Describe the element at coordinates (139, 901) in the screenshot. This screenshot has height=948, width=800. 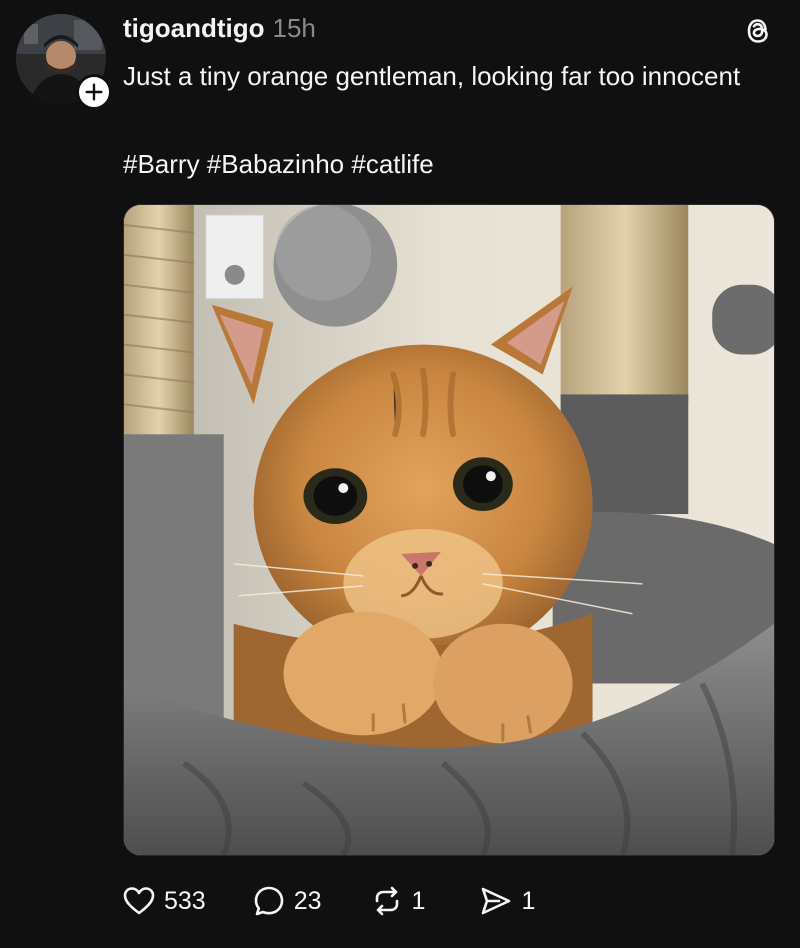
I see `heart-icon` at that location.